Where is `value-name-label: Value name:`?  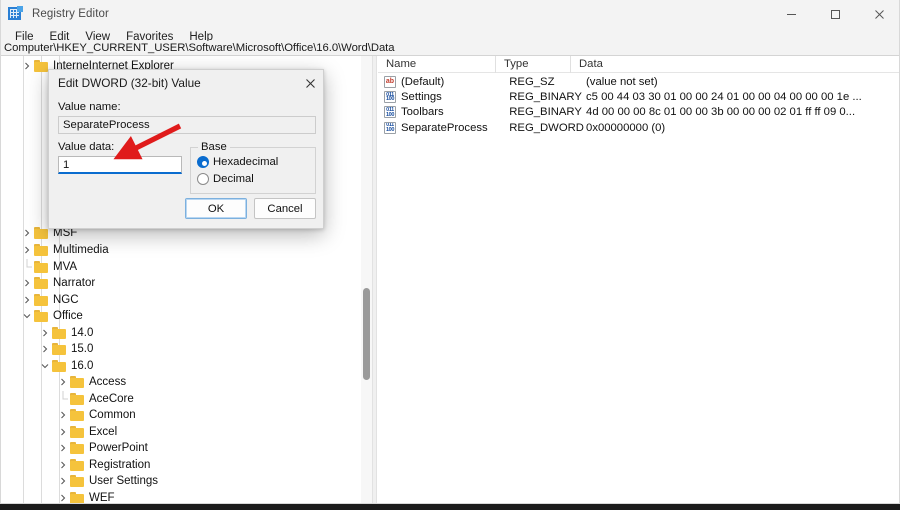
value-name-label: Value name: is located at coordinates (89, 107).